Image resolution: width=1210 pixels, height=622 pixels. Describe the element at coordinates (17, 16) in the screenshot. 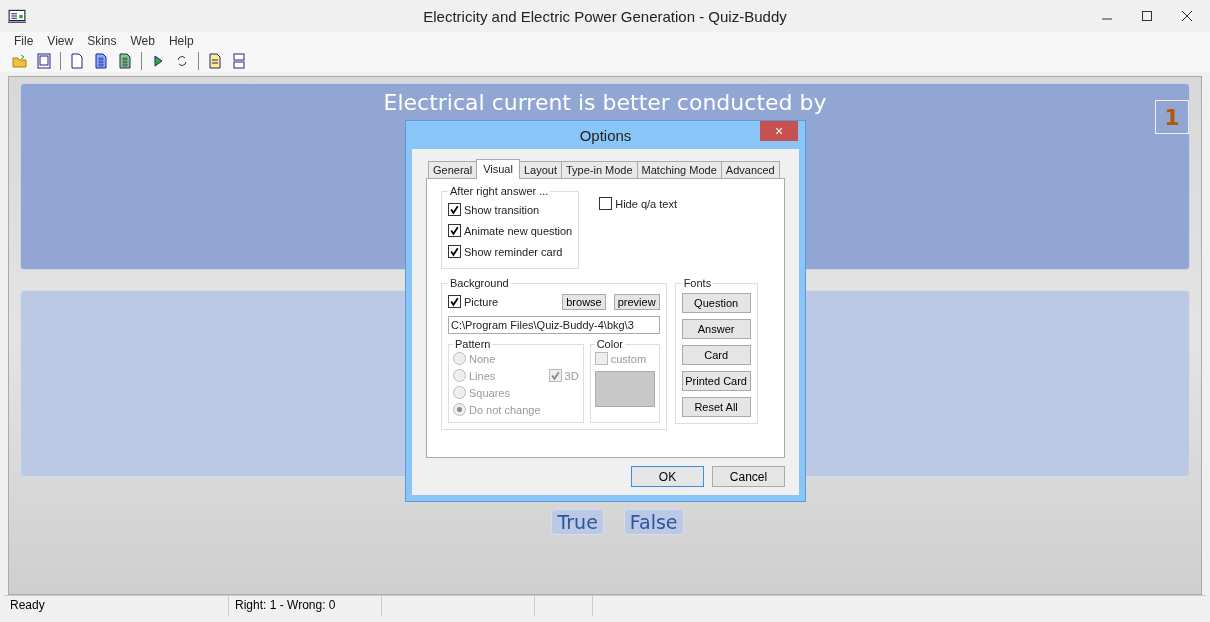

I see `app-icon` at that location.